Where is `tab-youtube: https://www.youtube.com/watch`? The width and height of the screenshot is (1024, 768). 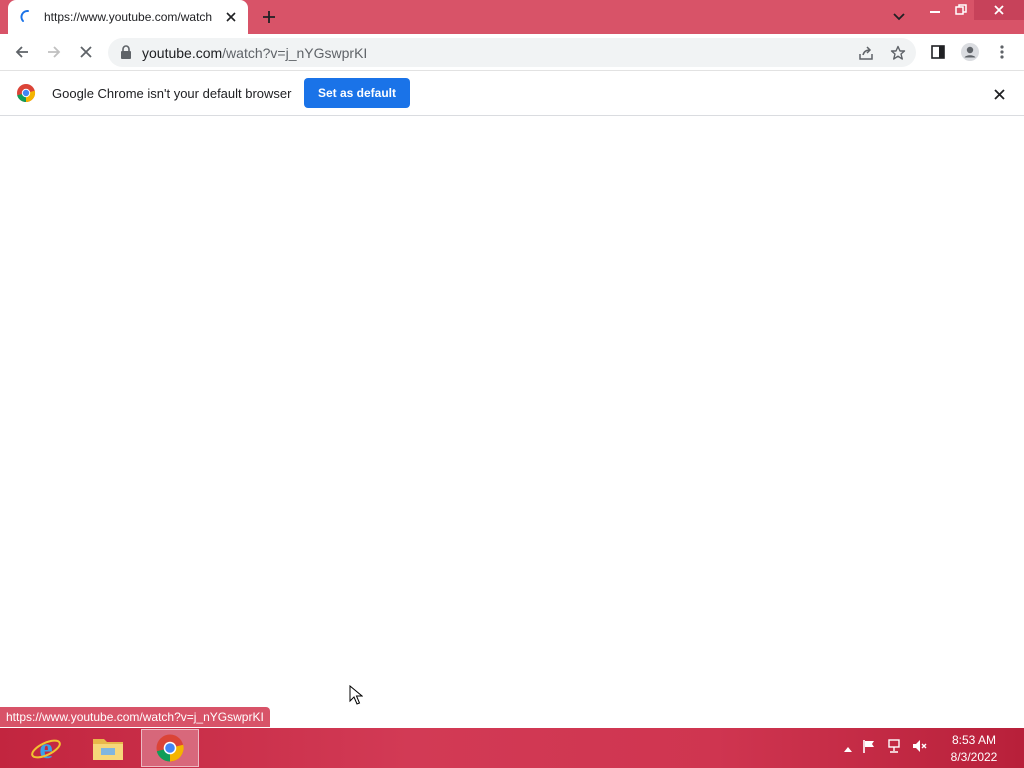
tab-youtube: https://www.youtube.com/watch is located at coordinates (128, 17).